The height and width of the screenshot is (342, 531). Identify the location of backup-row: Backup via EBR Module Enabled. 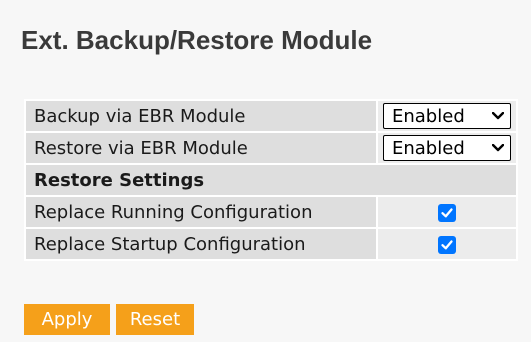
(271, 116).